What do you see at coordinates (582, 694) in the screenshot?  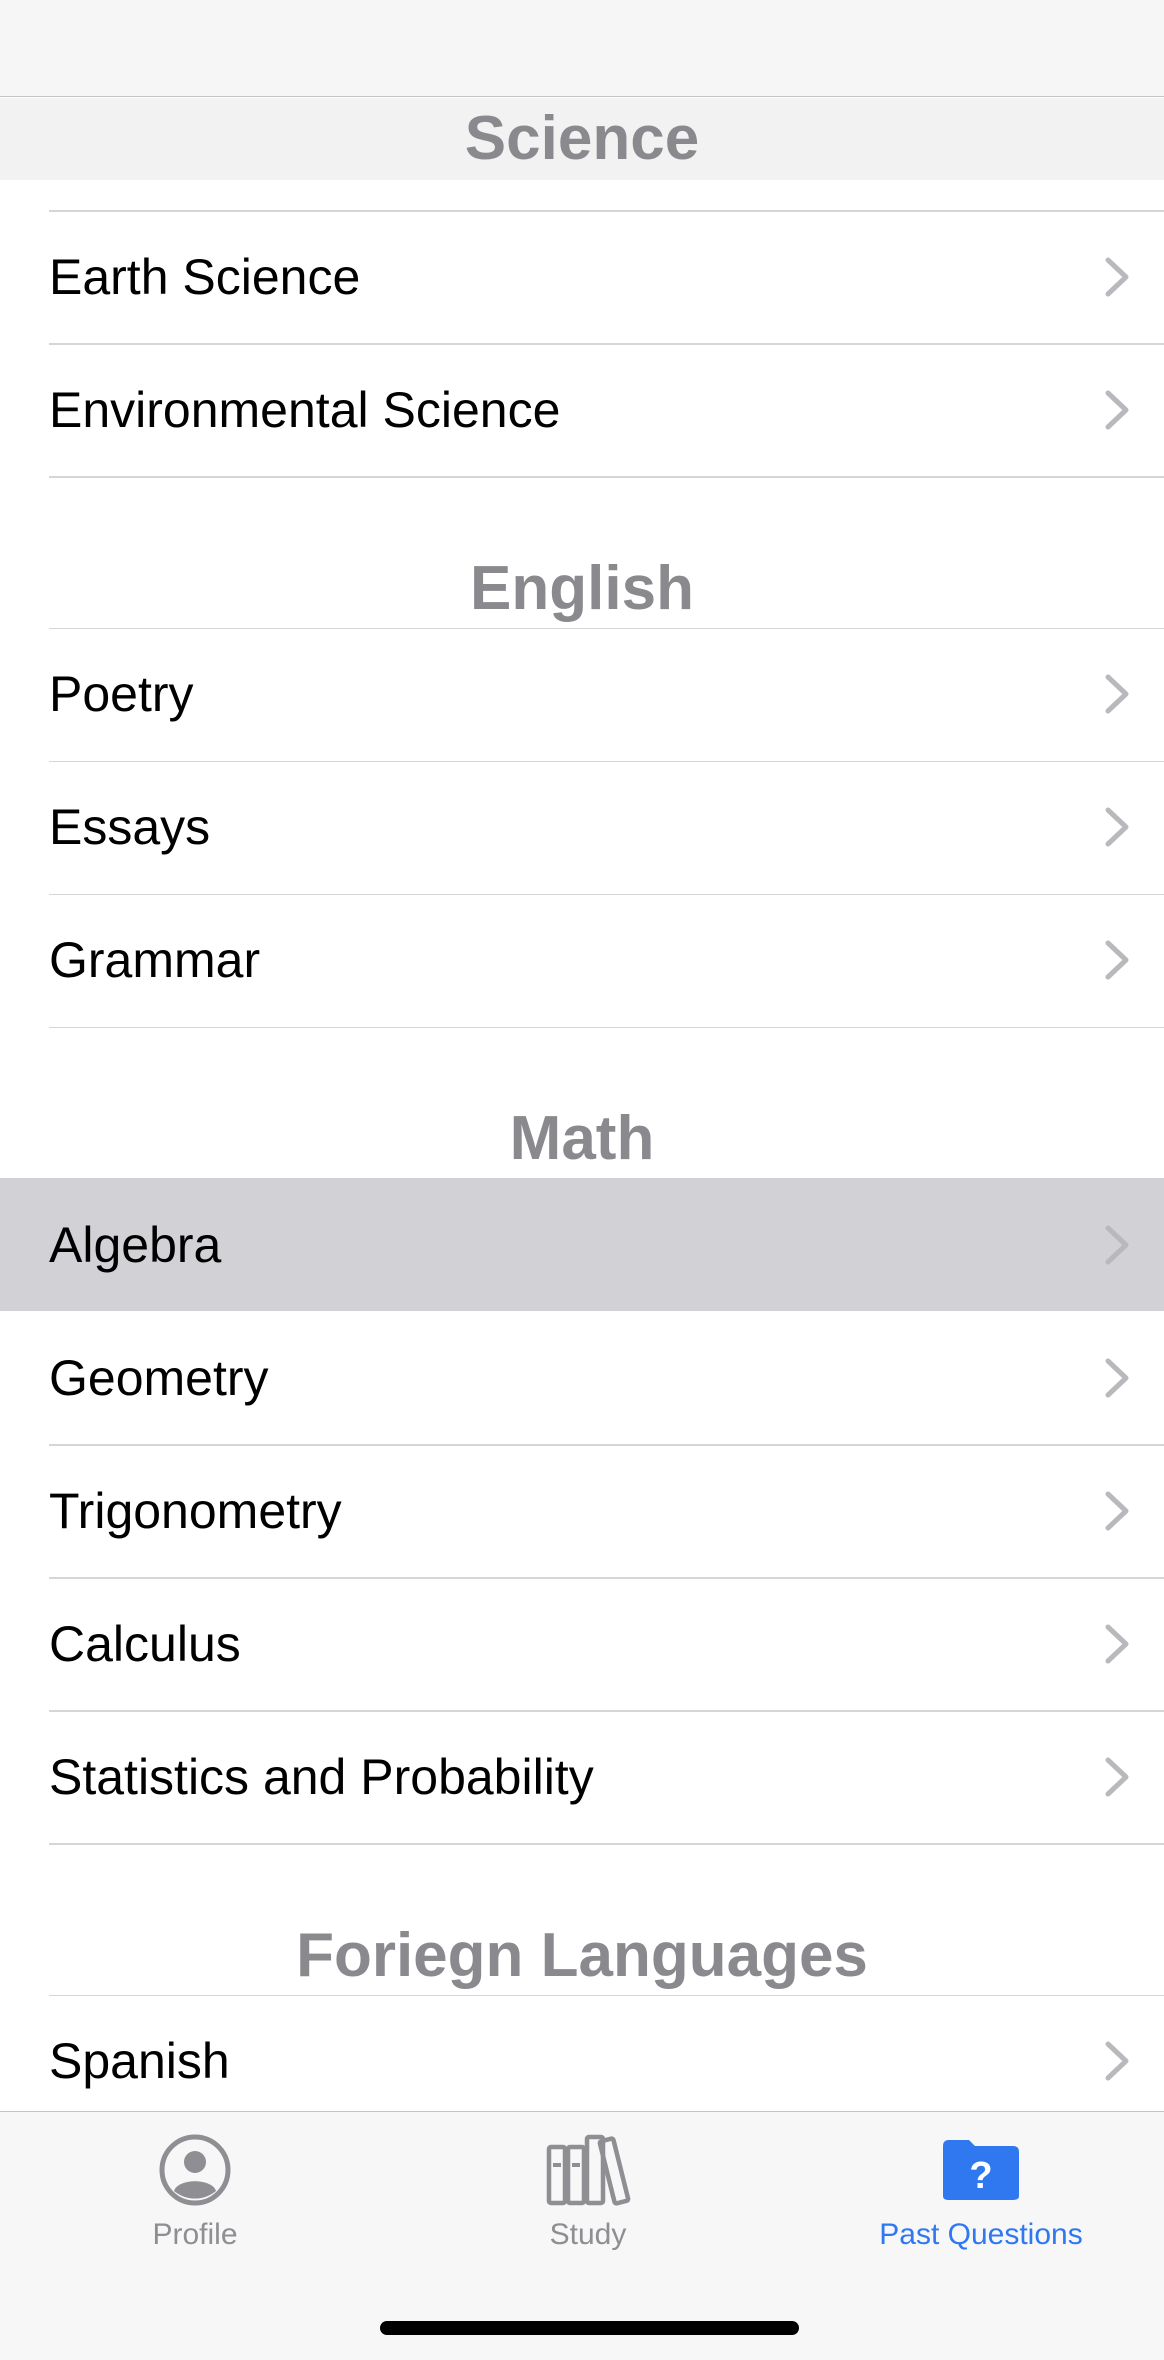 I see `list-row-poetry: Poetry` at bounding box center [582, 694].